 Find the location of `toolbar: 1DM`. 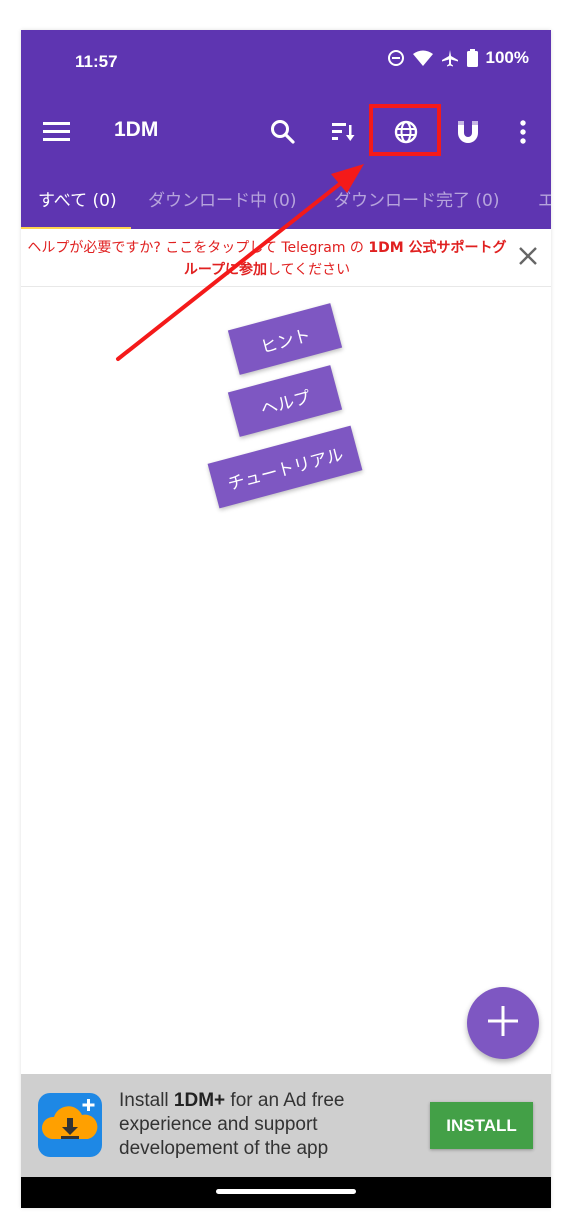

toolbar: 1DM is located at coordinates (286, 132).